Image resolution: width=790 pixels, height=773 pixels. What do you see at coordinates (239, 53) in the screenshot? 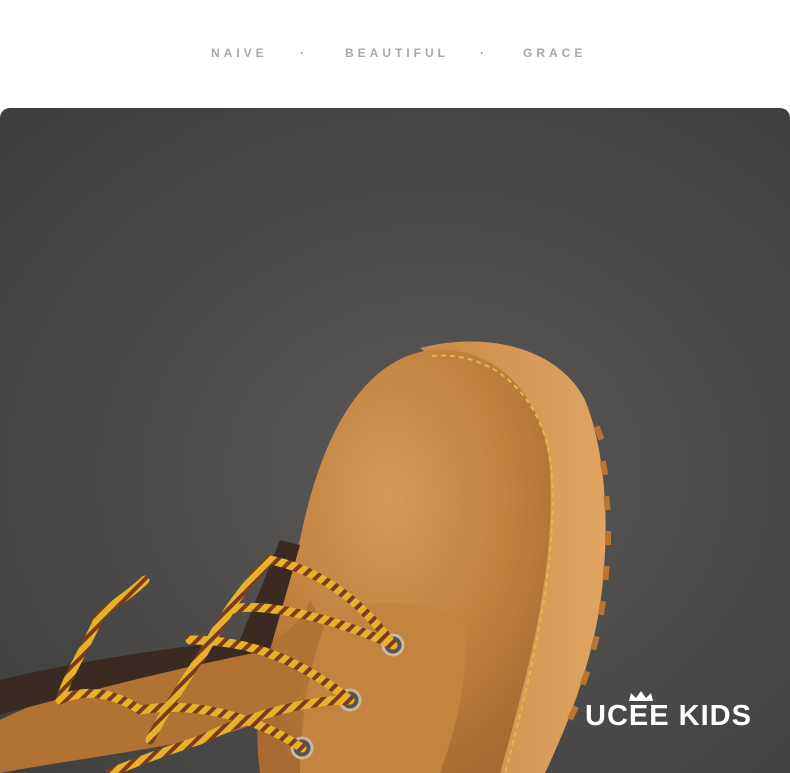
I see `tagline-word-naive: NAIVE` at bounding box center [239, 53].